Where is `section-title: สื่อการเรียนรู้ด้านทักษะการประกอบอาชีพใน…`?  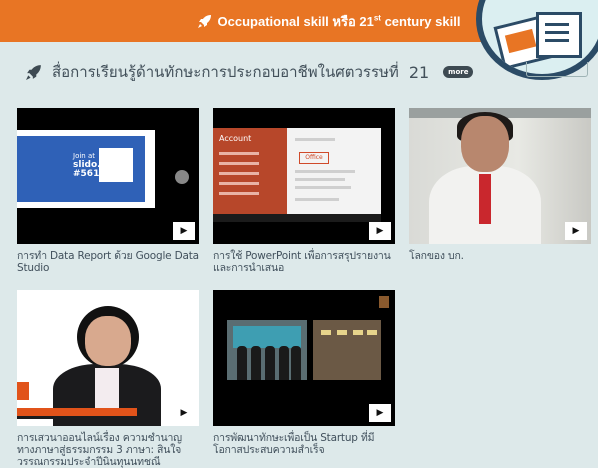
section-title: สื่อการเรียนรู้ด้านทักษะการประกอบอาชีพใน… is located at coordinates (225, 72).